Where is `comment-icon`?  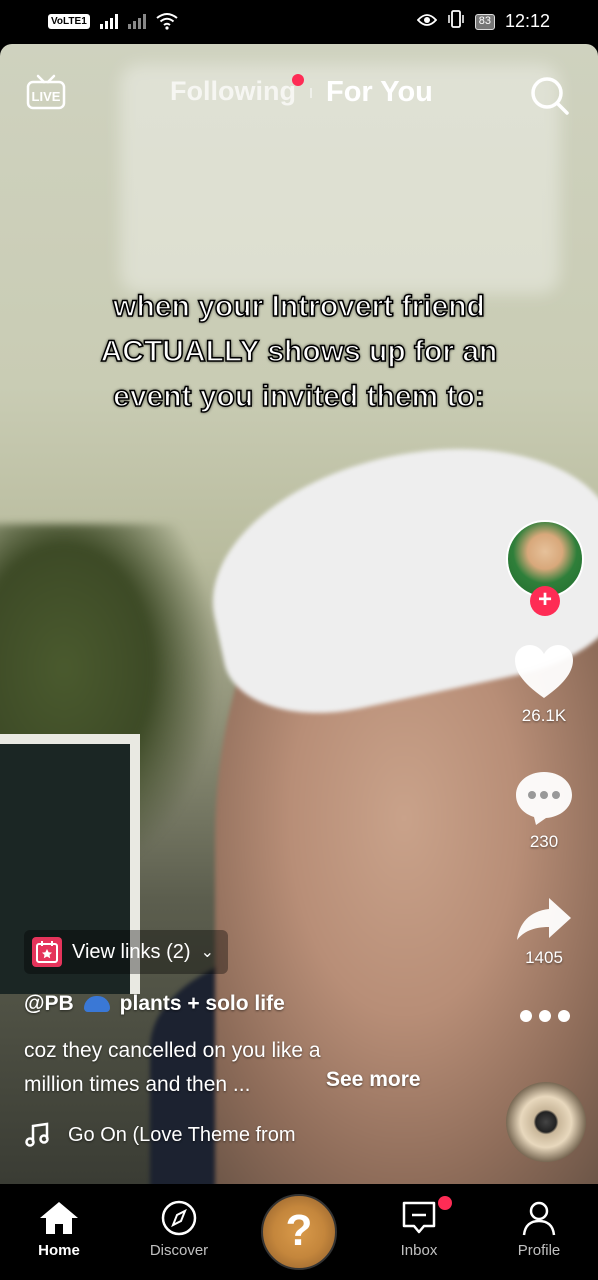 comment-icon is located at coordinates (544, 798).